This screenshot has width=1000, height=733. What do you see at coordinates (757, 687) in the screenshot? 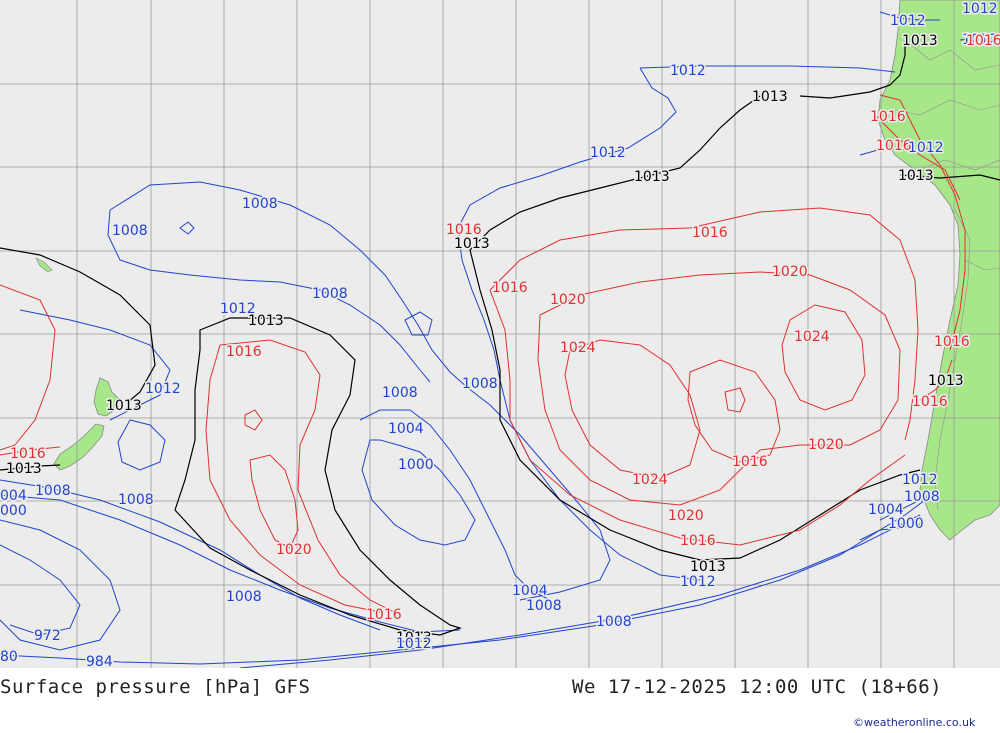
I see `valid-time: We 17-12-2025 12:00 UTC (18+66)` at bounding box center [757, 687].